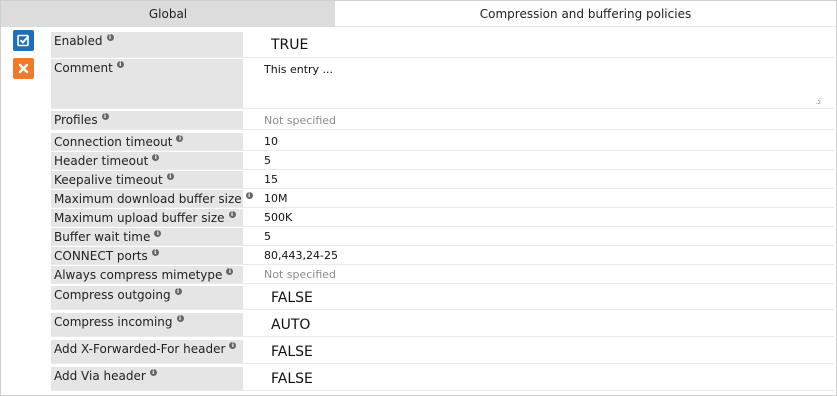 The width and height of the screenshot is (837, 396). Describe the element at coordinates (100, 376) in the screenshot. I see `field-label-text: Add Via header` at that location.